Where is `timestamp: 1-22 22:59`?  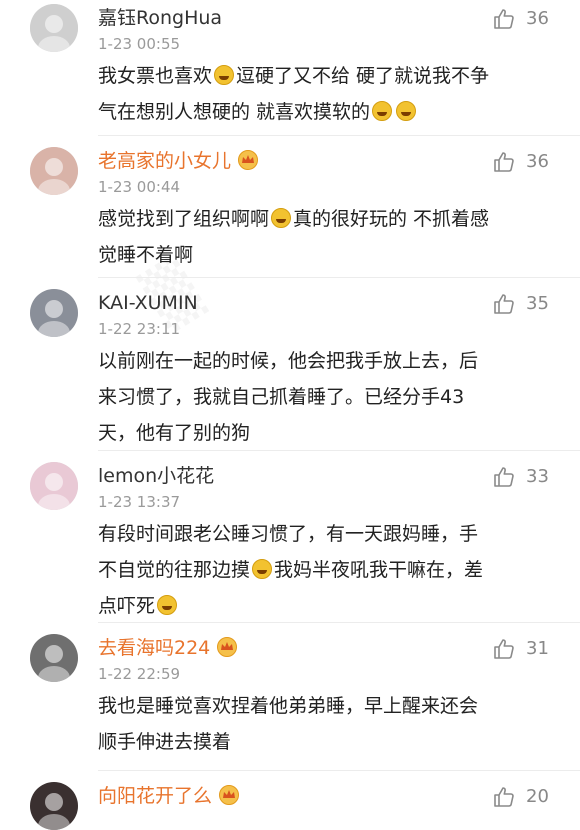
timestamp: 1-22 22:59 is located at coordinates (139, 674).